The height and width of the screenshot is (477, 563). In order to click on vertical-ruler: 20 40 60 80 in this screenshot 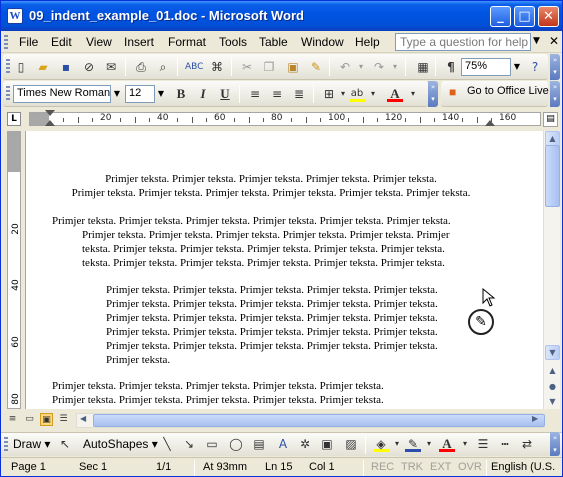, I will do `click(14, 270)`.